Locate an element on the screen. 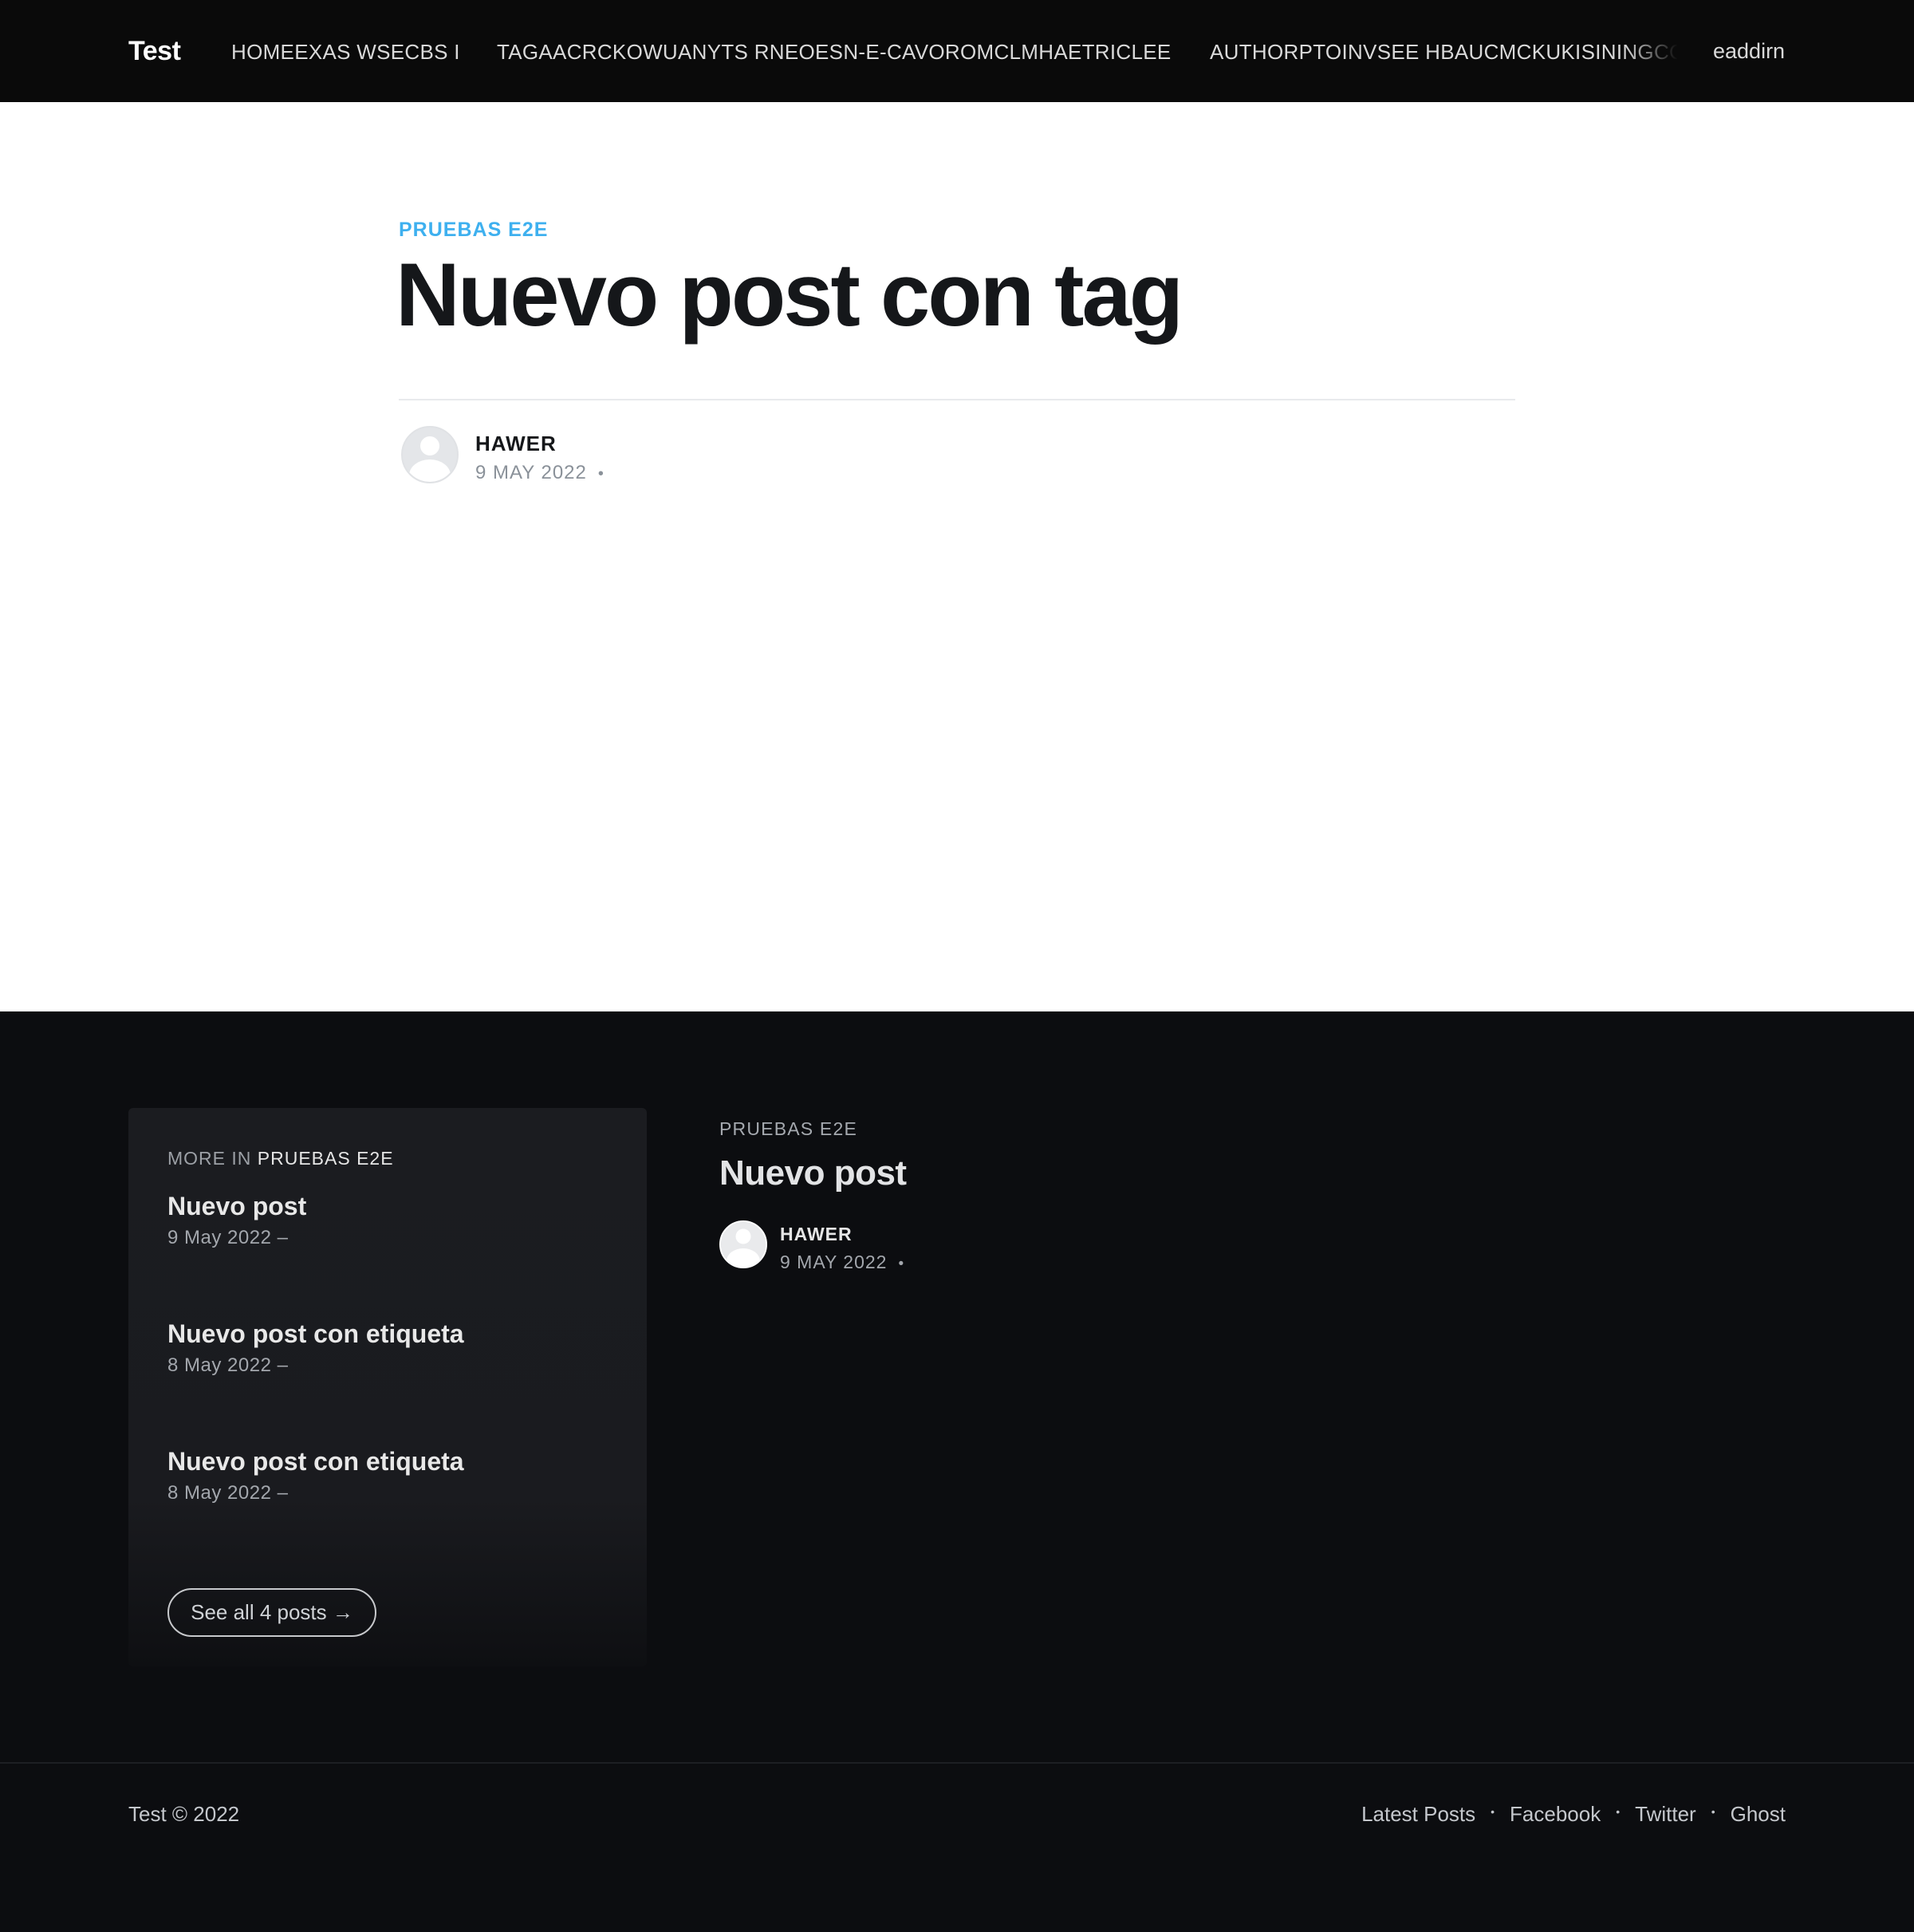 Image resolution: width=1914 pixels, height=1932 pixels. post-card-date: 9 MAY 2022 is located at coordinates (834, 1262).